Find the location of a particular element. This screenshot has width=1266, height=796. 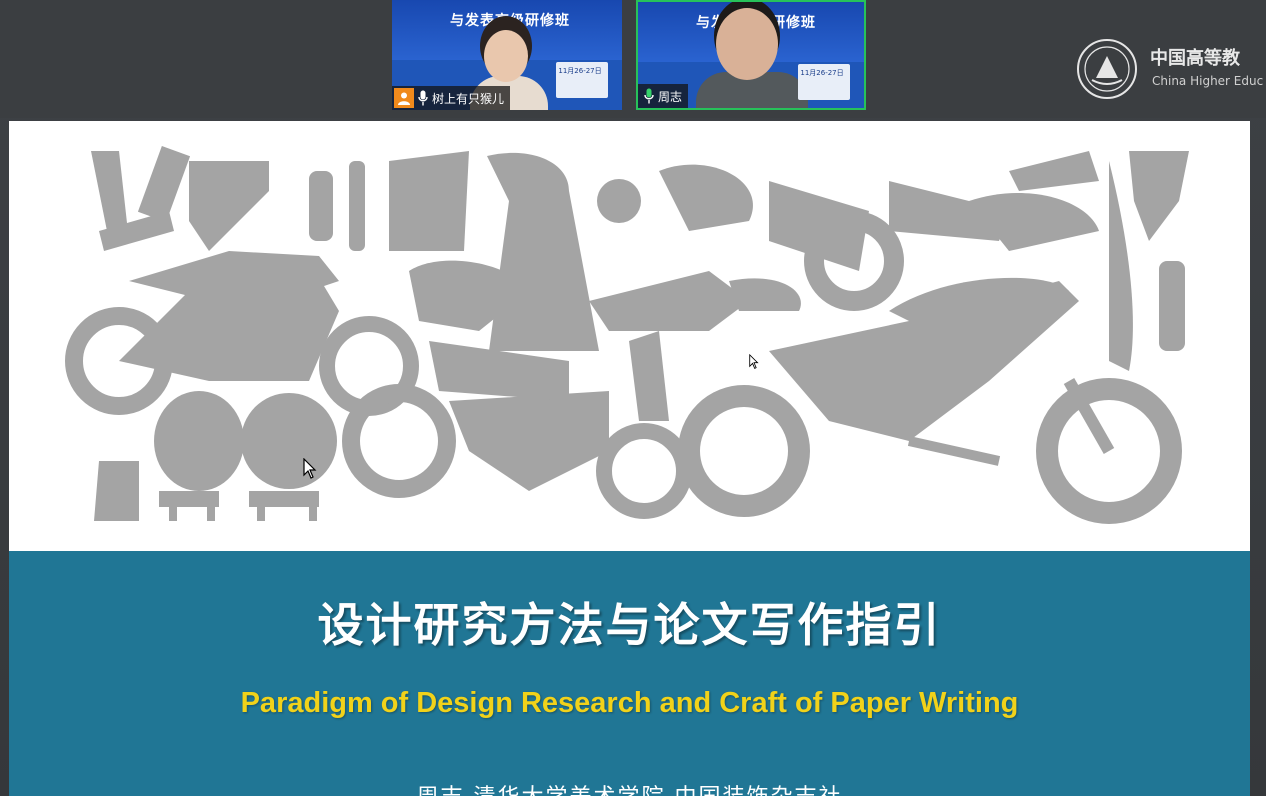

university-seal-icon is located at coordinates (1107, 69).